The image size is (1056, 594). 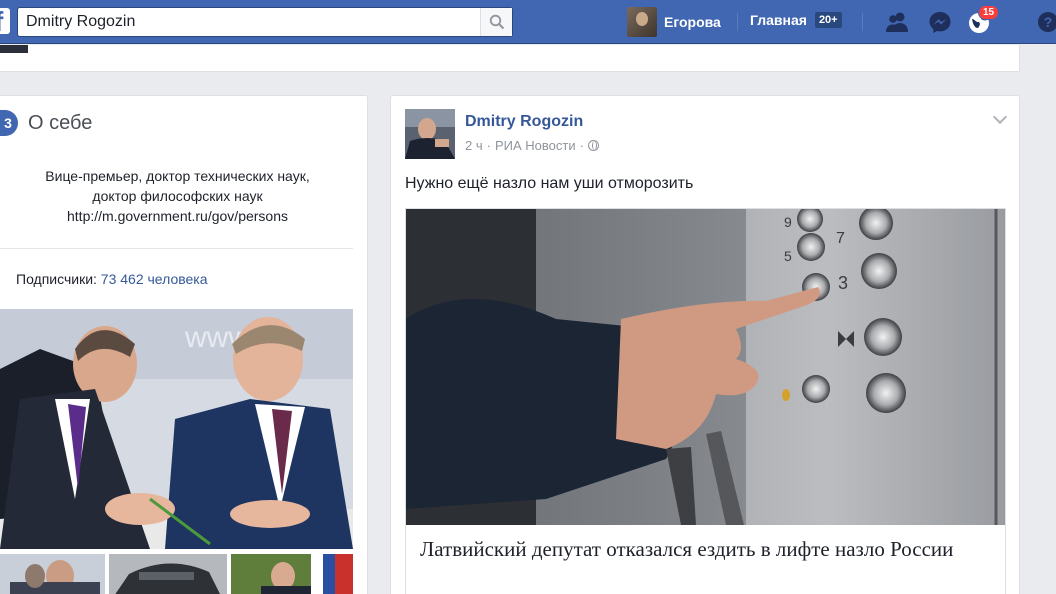 I want to click on followers-label: Подписчики:, so click(x=56, y=279).